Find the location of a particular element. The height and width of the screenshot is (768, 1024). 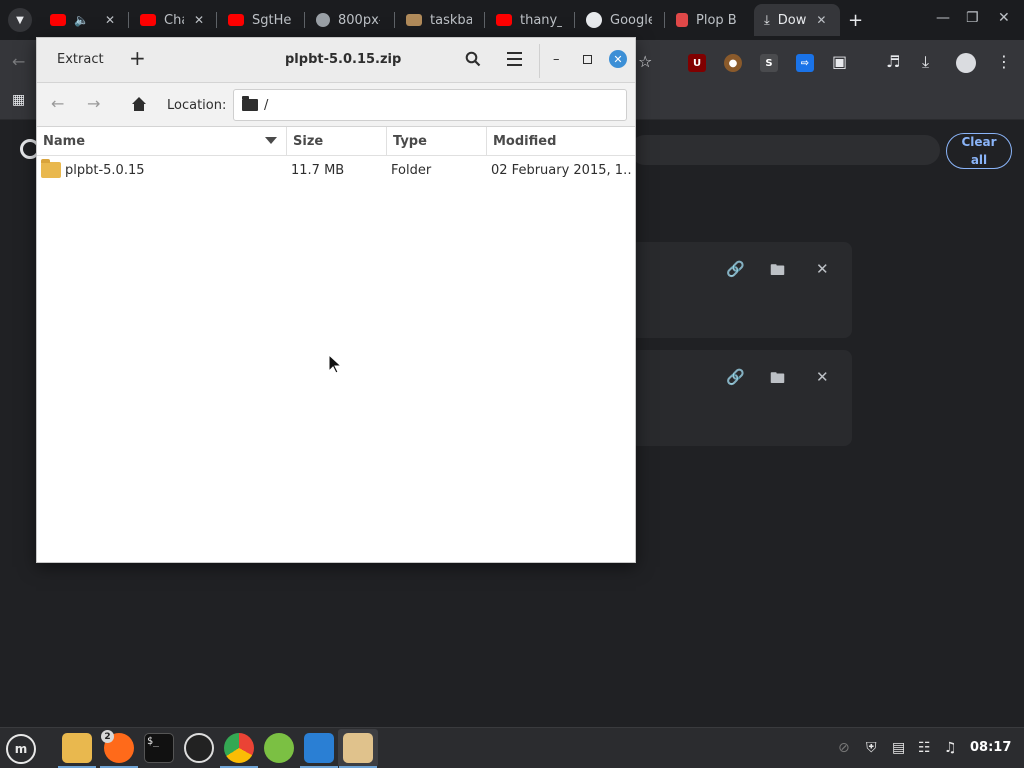

tab-youtube-4: thany_ is located at coordinates (529, 20).